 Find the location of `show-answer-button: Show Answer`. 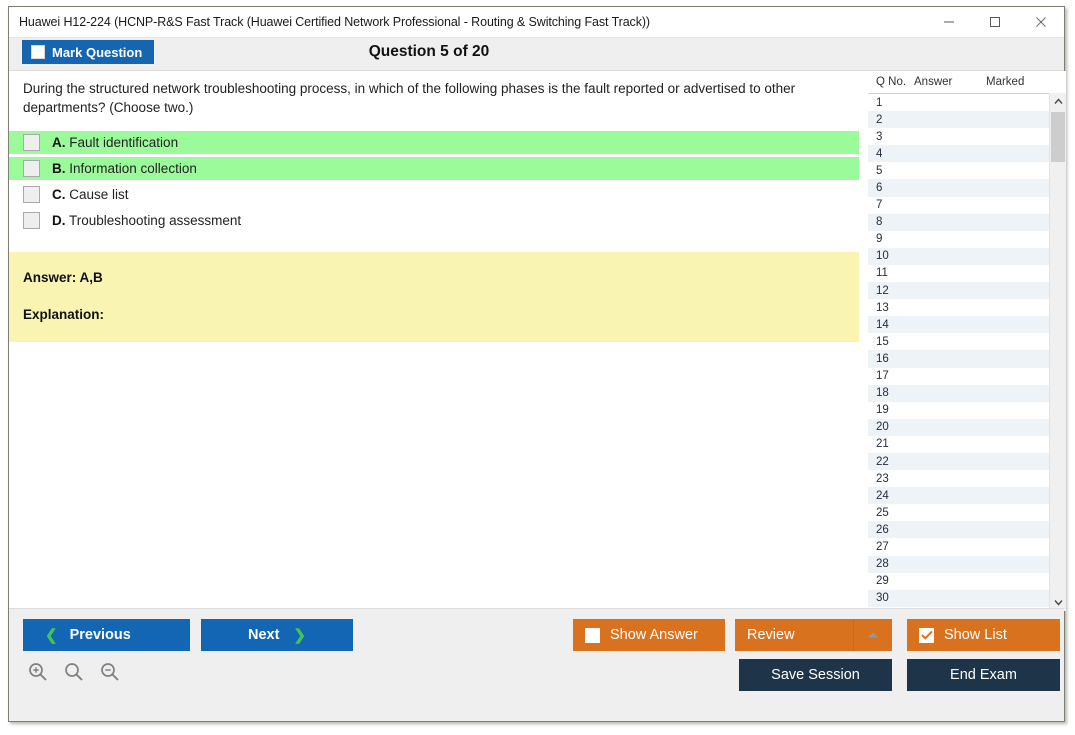

show-answer-button: Show Answer is located at coordinates (649, 635).